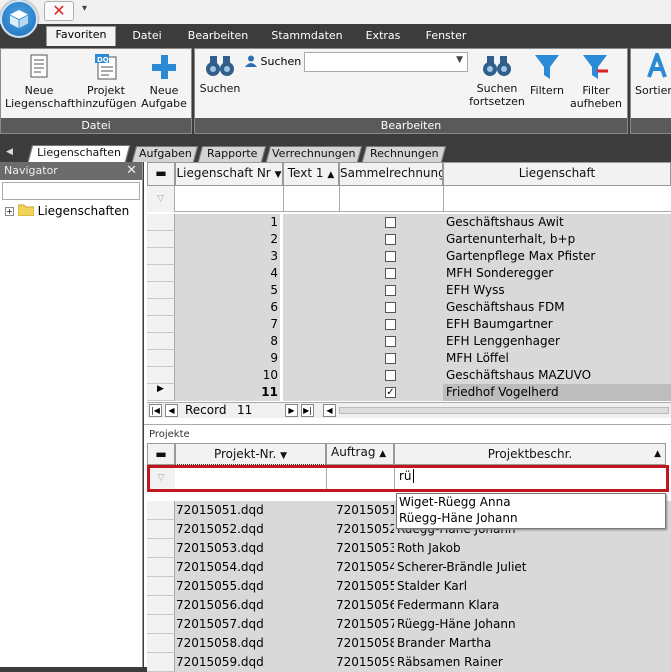 The image size is (671, 672). What do you see at coordinates (407, 239) in the screenshot?
I see `table-row: 2 Gartenunterhalt, b+p` at bounding box center [407, 239].